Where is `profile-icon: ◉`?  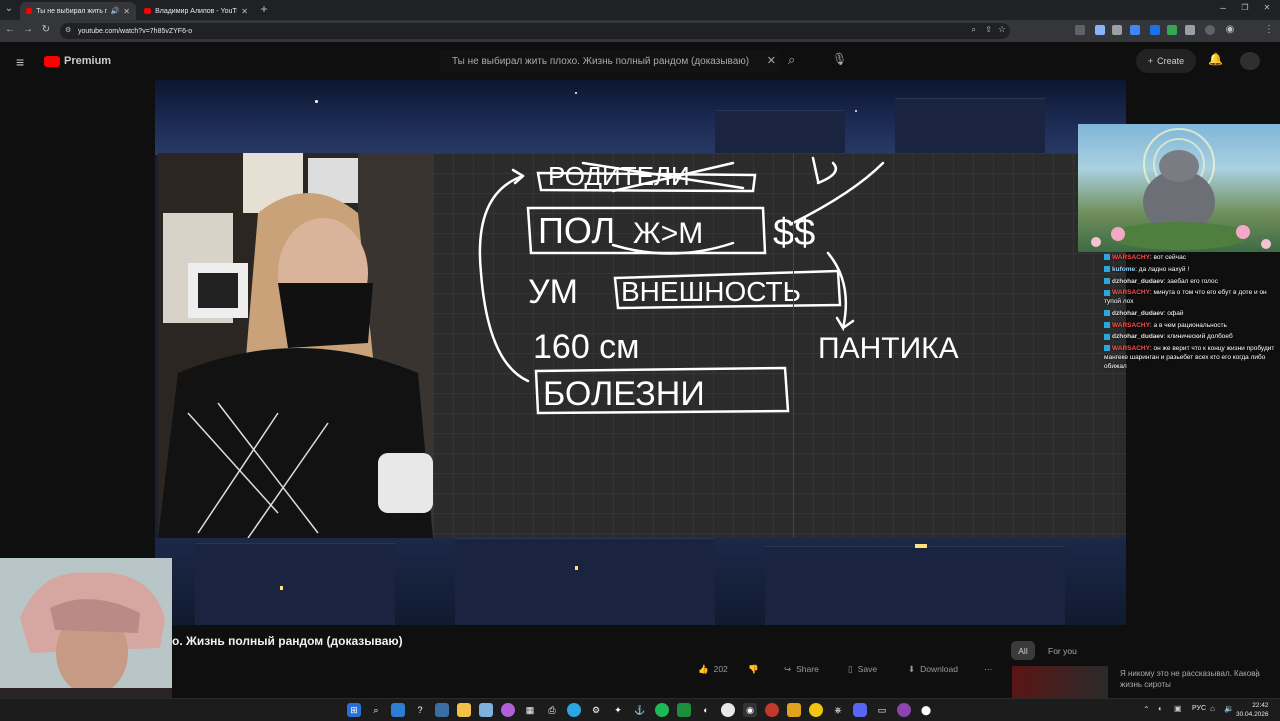 profile-icon: ◉ is located at coordinates (1230, 29).